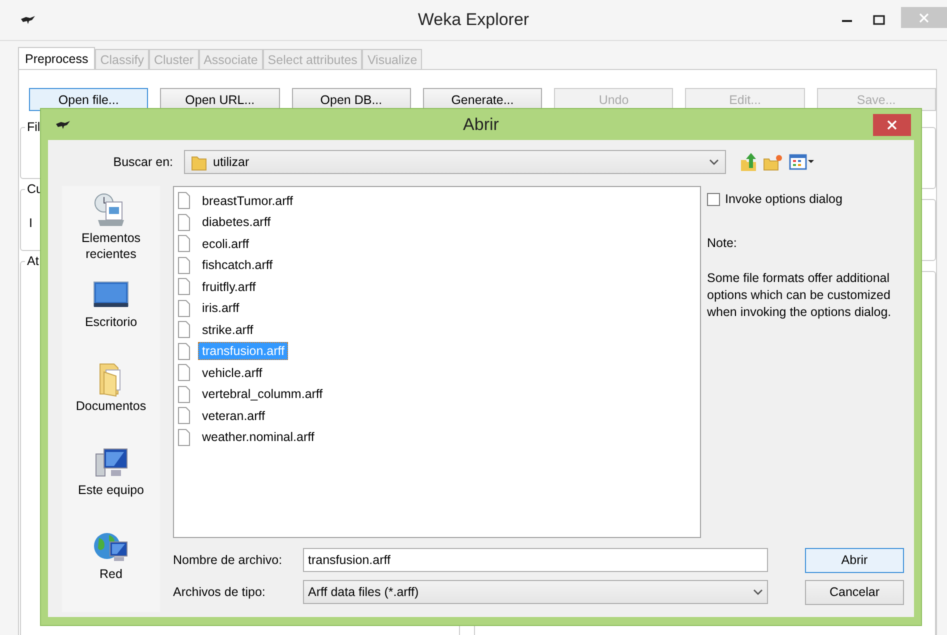 The height and width of the screenshot is (635, 947). Describe the element at coordinates (142, 162) in the screenshot. I see `look-in-label: Buscar en:` at that location.